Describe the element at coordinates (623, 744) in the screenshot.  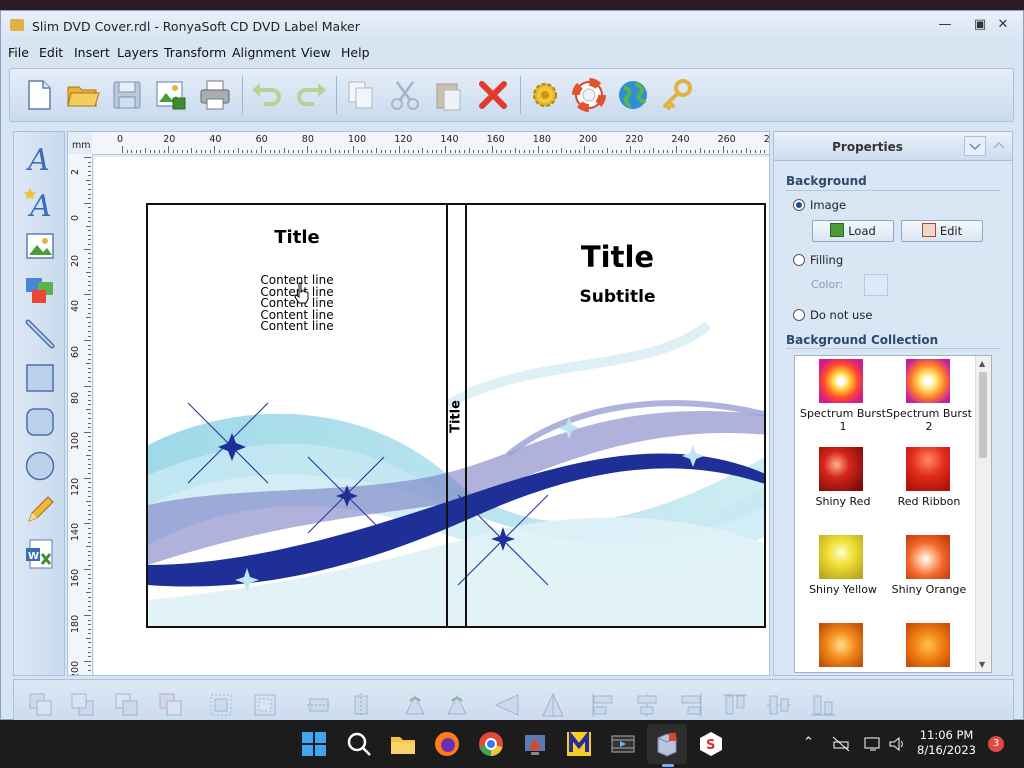
I see `video-editor-icon` at that location.